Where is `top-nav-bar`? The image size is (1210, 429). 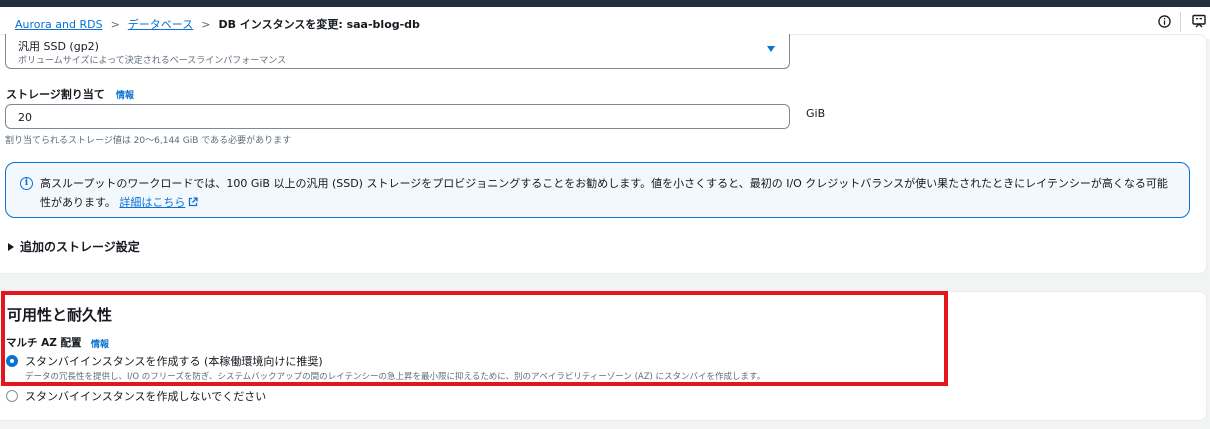 top-nav-bar is located at coordinates (605, 3).